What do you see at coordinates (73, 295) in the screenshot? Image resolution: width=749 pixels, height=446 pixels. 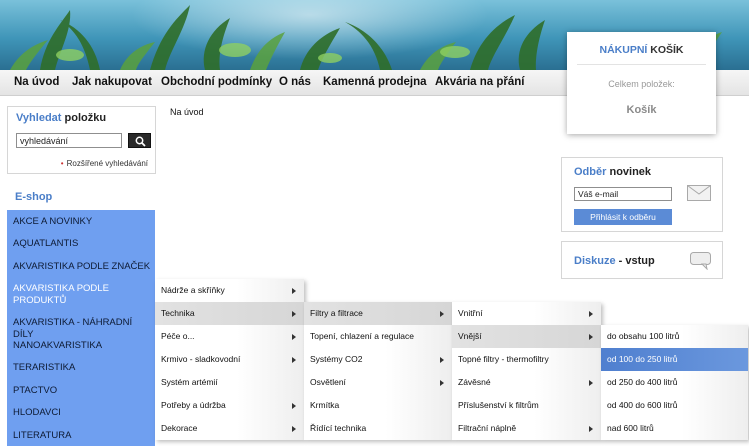 I see `category-item-active: AKVARISTIKA PODLE PRODUKTŮ` at bounding box center [73, 295].